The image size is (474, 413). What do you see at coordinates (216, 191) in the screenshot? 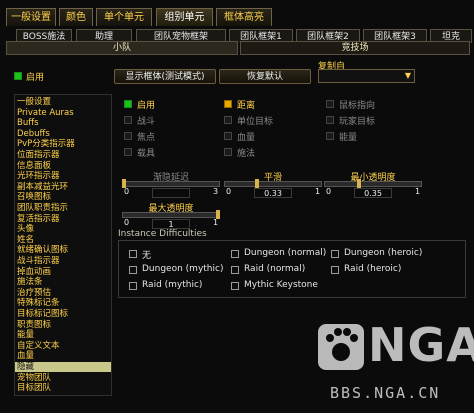
I see `slider-max: 3` at bounding box center [216, 191].